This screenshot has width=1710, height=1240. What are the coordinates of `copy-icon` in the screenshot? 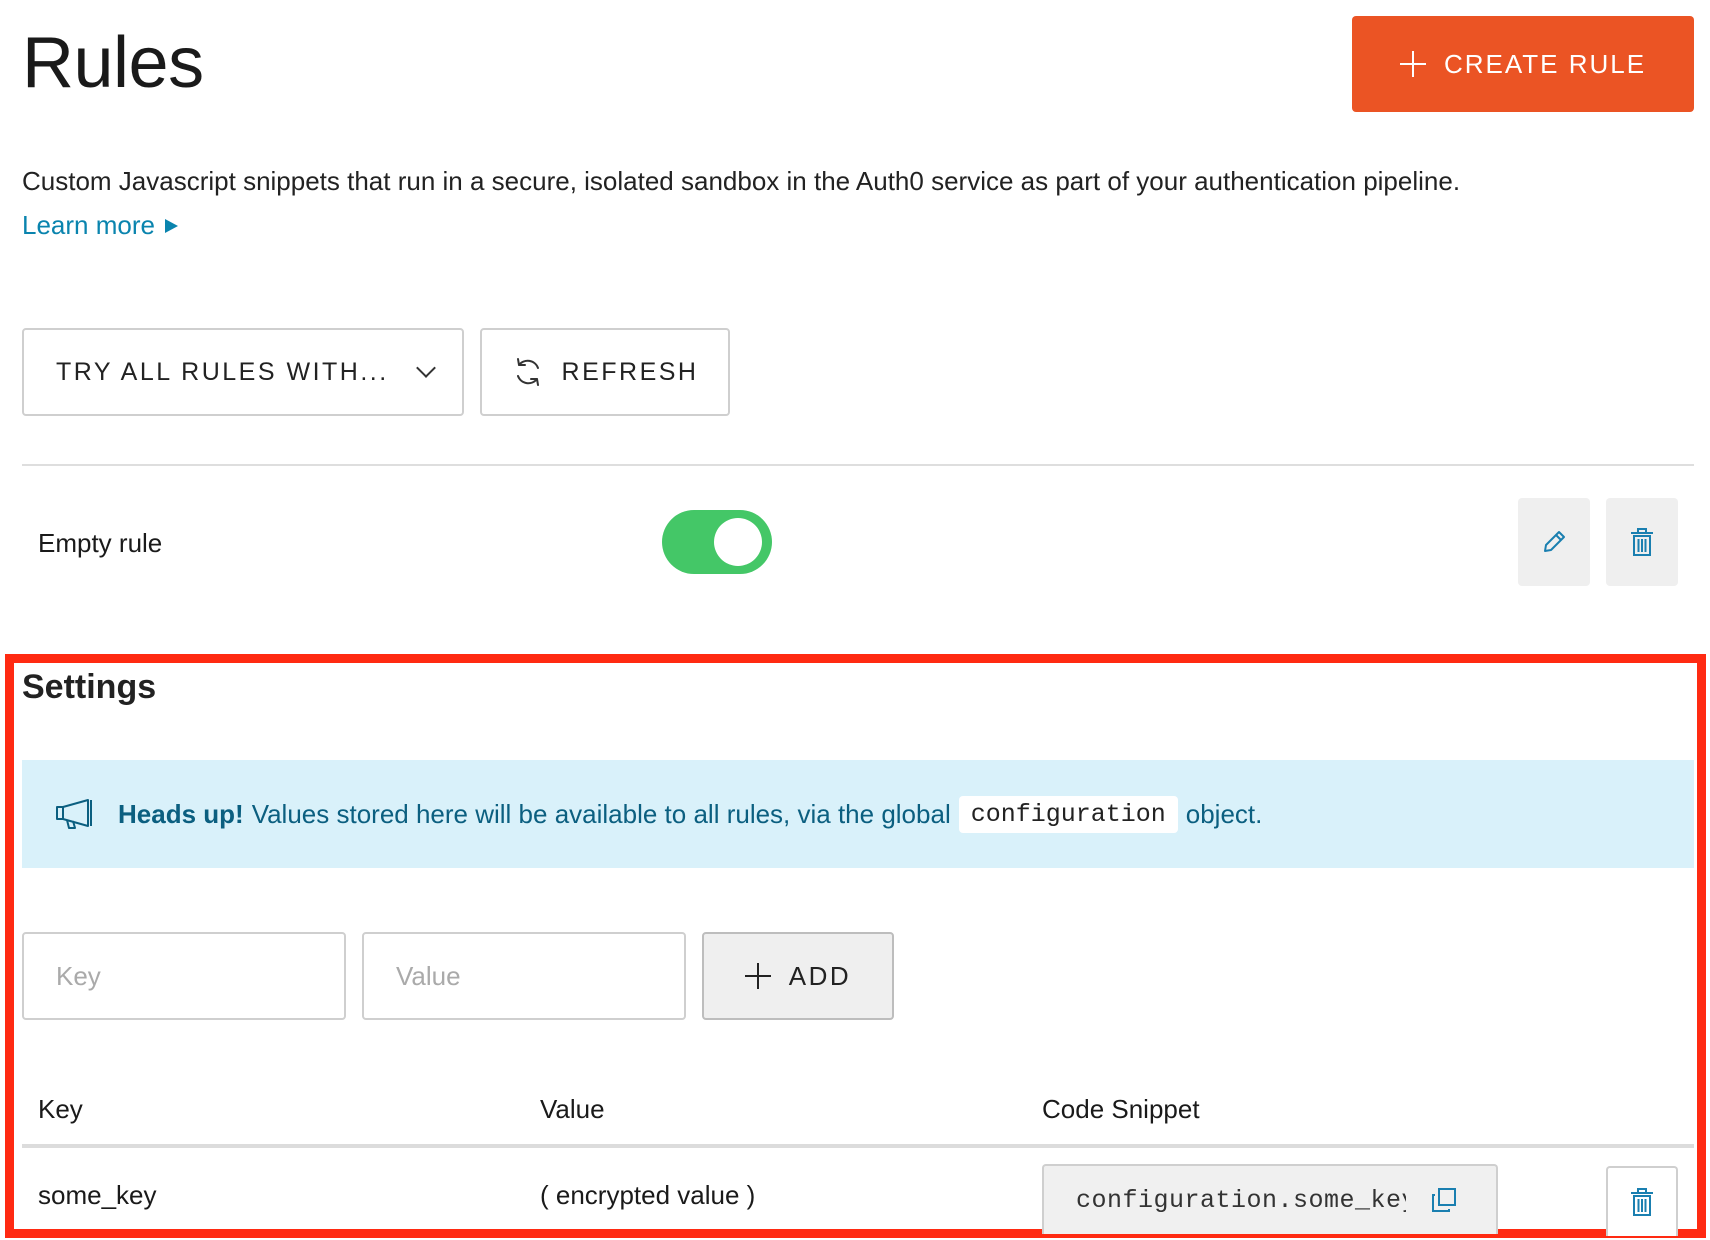 It's located at (1444, 1200).